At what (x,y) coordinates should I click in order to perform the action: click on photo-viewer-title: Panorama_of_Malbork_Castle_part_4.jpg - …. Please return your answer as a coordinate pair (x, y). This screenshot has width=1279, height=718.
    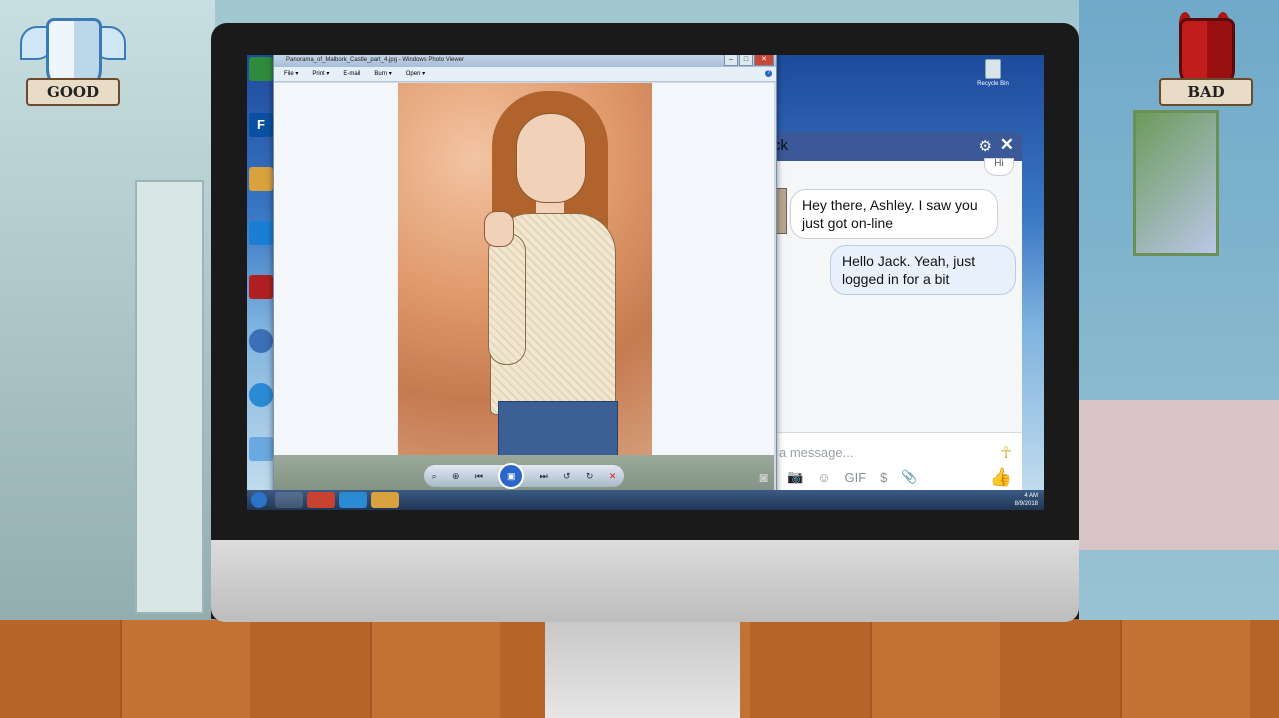
    Looking at the image, I should click on (375, 60).